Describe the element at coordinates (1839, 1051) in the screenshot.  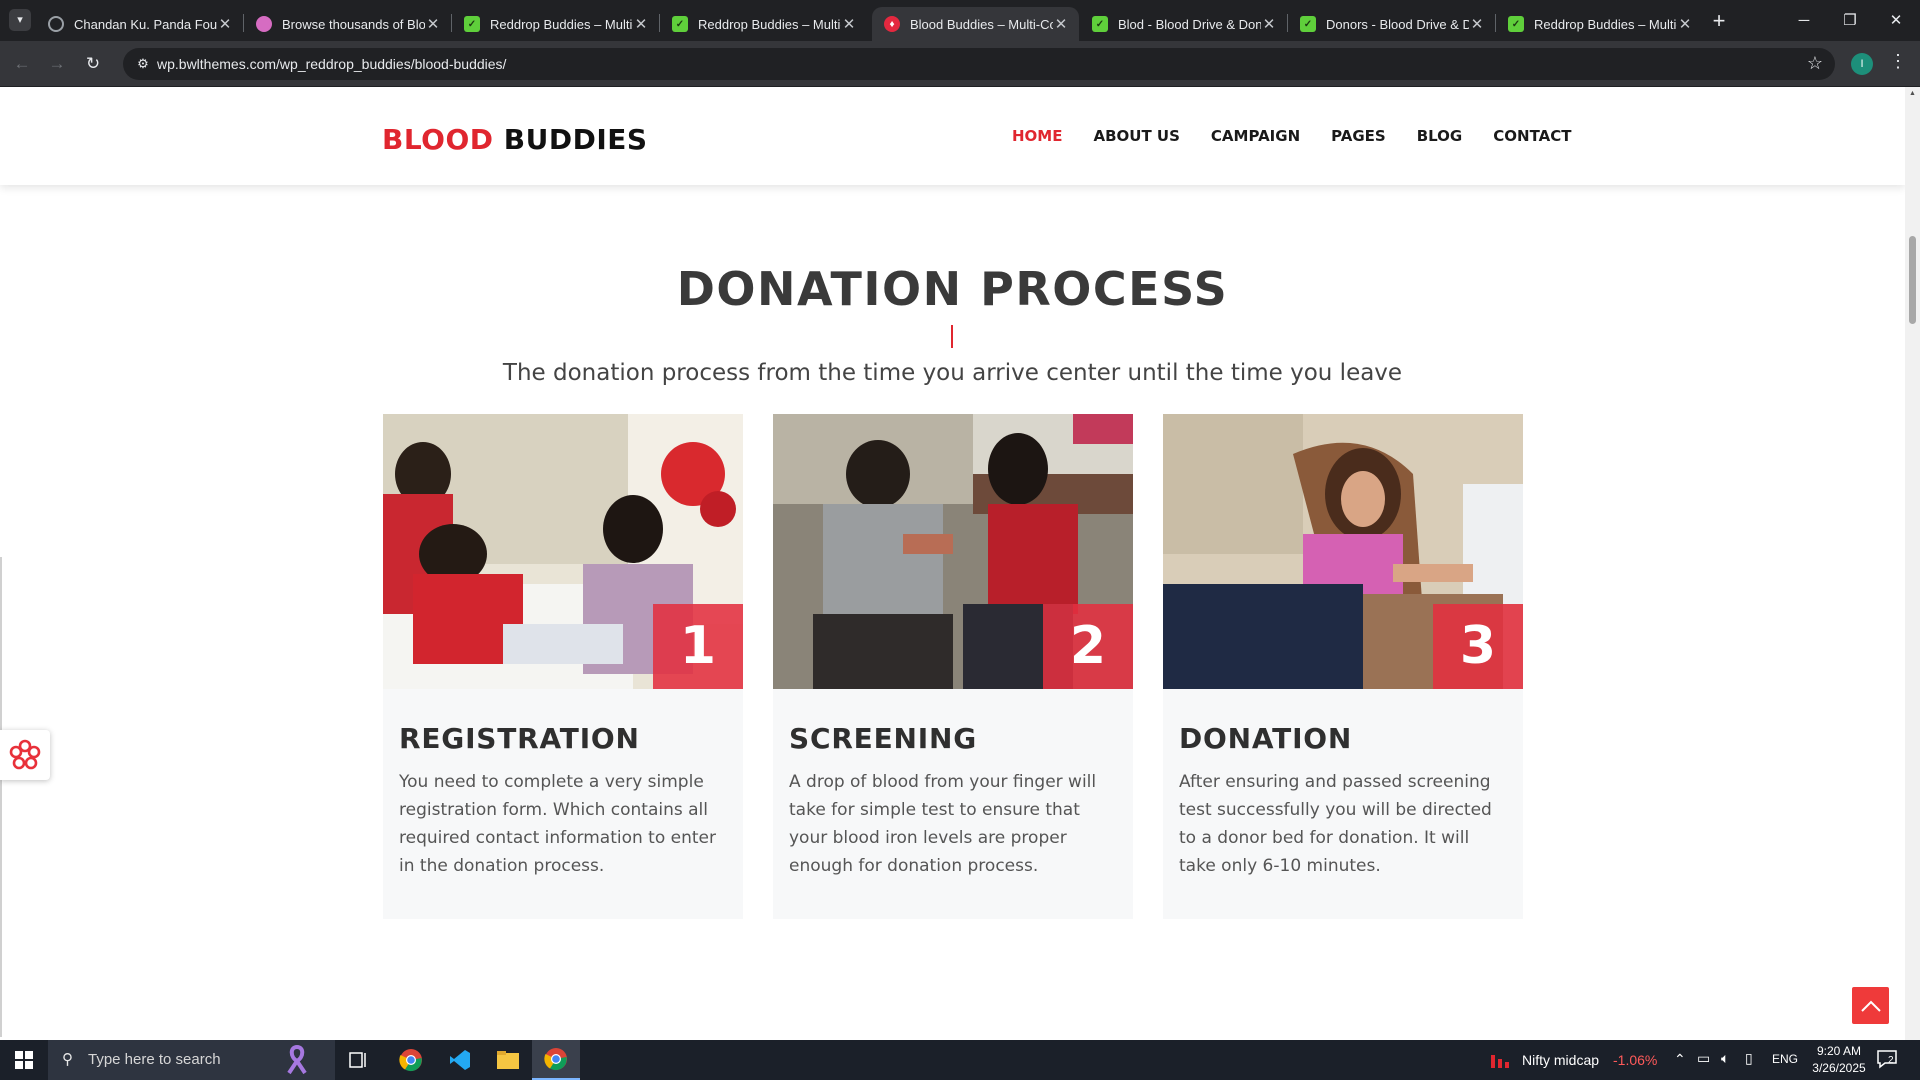
I see `clock-time: 9:20 AM` at that location.